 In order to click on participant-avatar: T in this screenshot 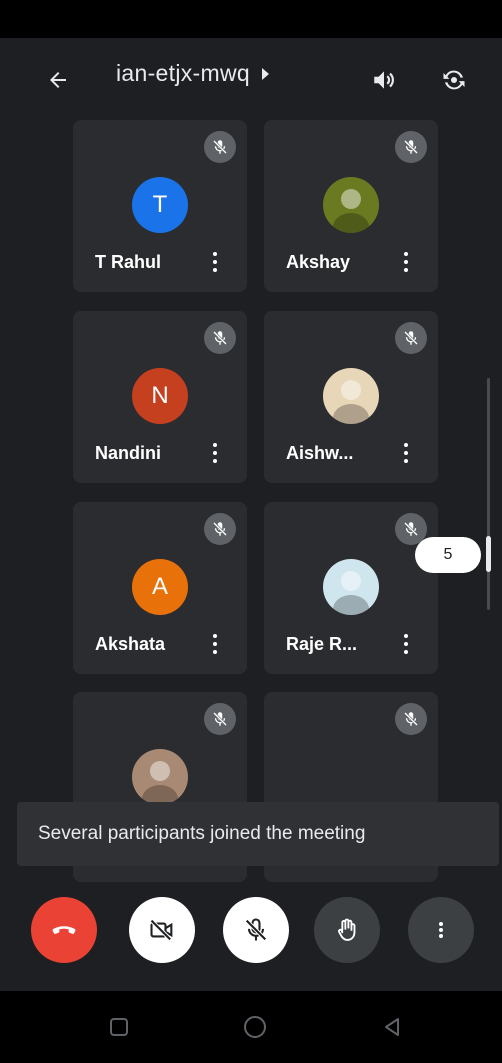, I will do `click(160, 205)`.